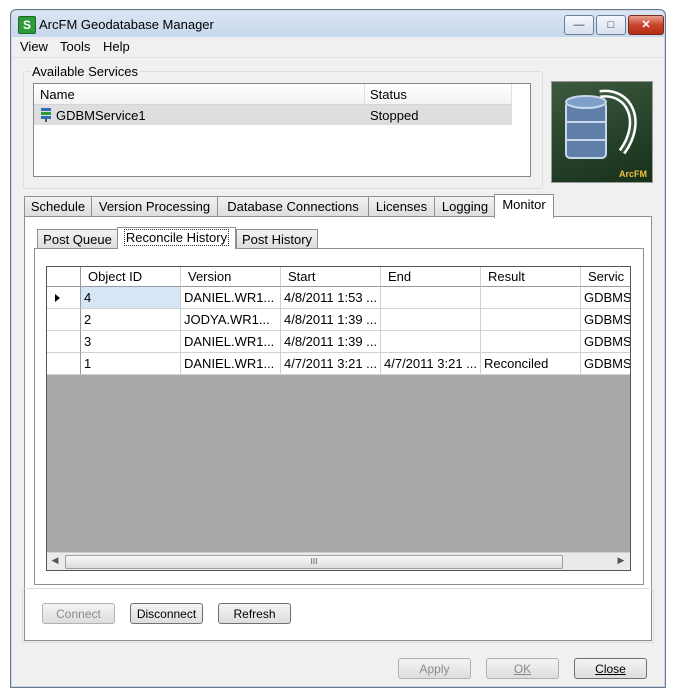 This screenshot has width=676, height=696. Describe the element at coordinates (601, 124) in the screenshot. I see `database-icon` at that location.